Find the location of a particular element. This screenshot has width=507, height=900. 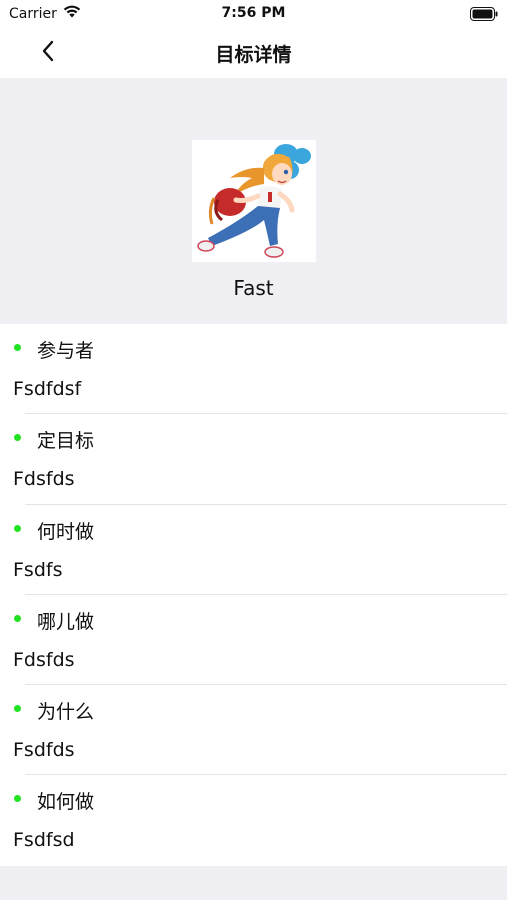

navigation-bar: 目标详情 is located at coordinates (253, 53).